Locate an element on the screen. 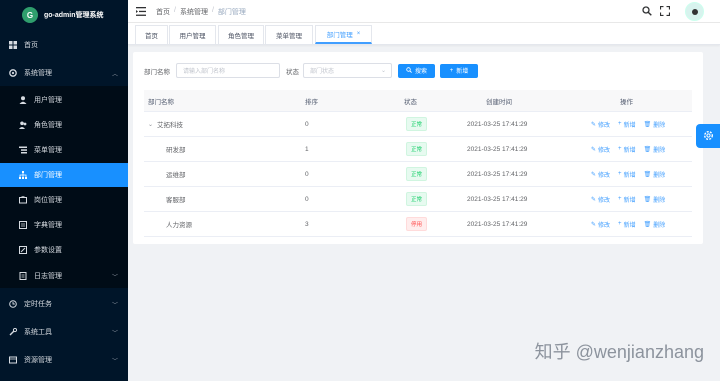 This screenshot has height=381, width=720. tab-label: 部门管理 is located at coordinates (339, 35).